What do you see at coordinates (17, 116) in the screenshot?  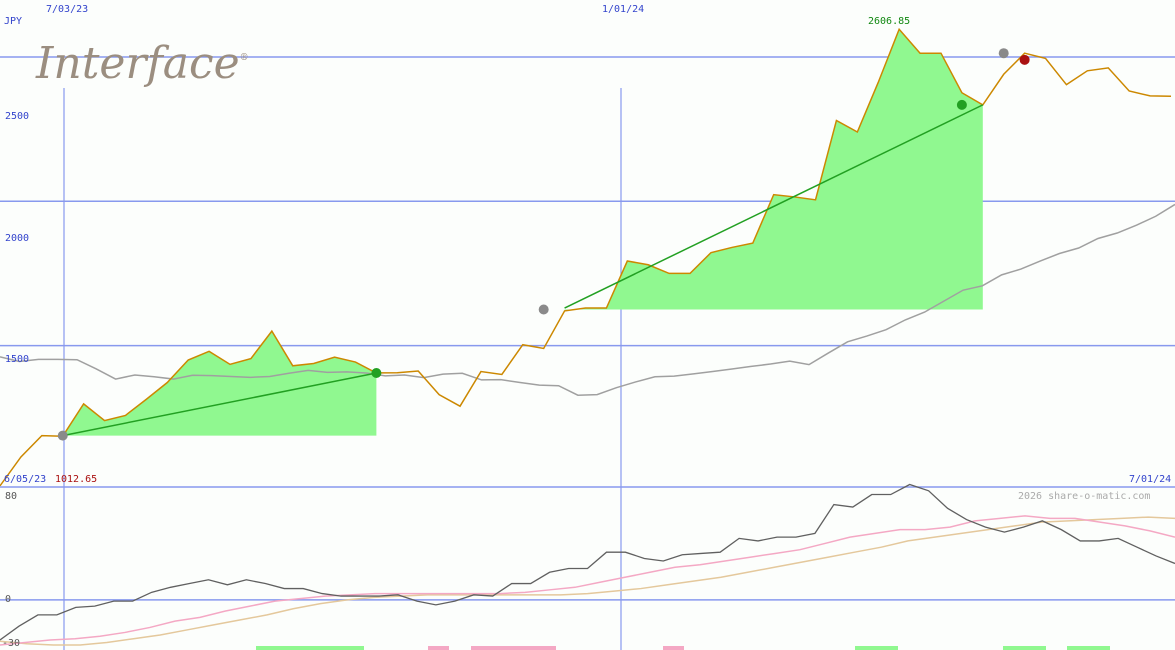 I see `price-tick-2500: 2500` at bounding box center [17, 116].